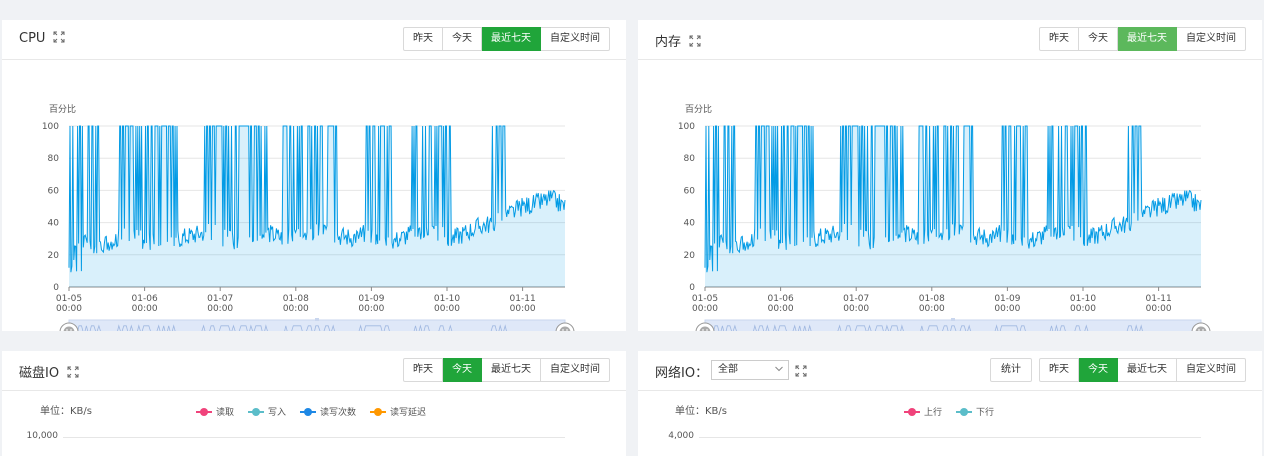 This screenshot has height=456, width=1264. What do you see at coordinates (682, 373) in the screenshot?
I see `network-io-title: 网络IO：` at bounding box center [682, 373].